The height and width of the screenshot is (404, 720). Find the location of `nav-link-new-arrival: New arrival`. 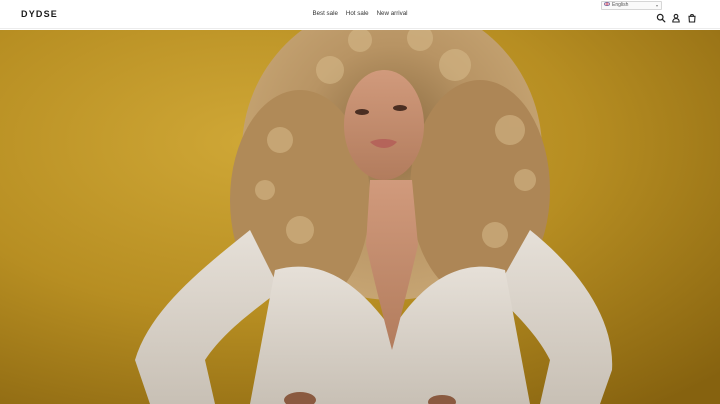

nav-link-new-arrival: New arrival is located at coordinates (392, 13).